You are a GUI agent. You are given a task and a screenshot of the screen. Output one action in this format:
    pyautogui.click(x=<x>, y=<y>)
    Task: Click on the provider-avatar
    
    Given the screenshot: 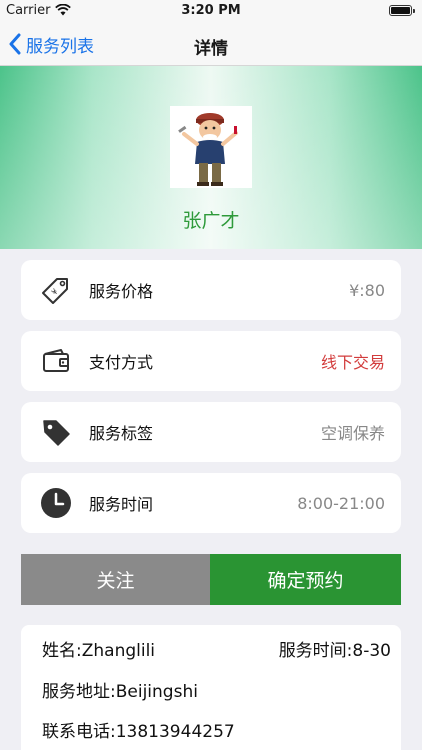 What is the action you would take?
    pyautogui.click(x=211, y=147)
    